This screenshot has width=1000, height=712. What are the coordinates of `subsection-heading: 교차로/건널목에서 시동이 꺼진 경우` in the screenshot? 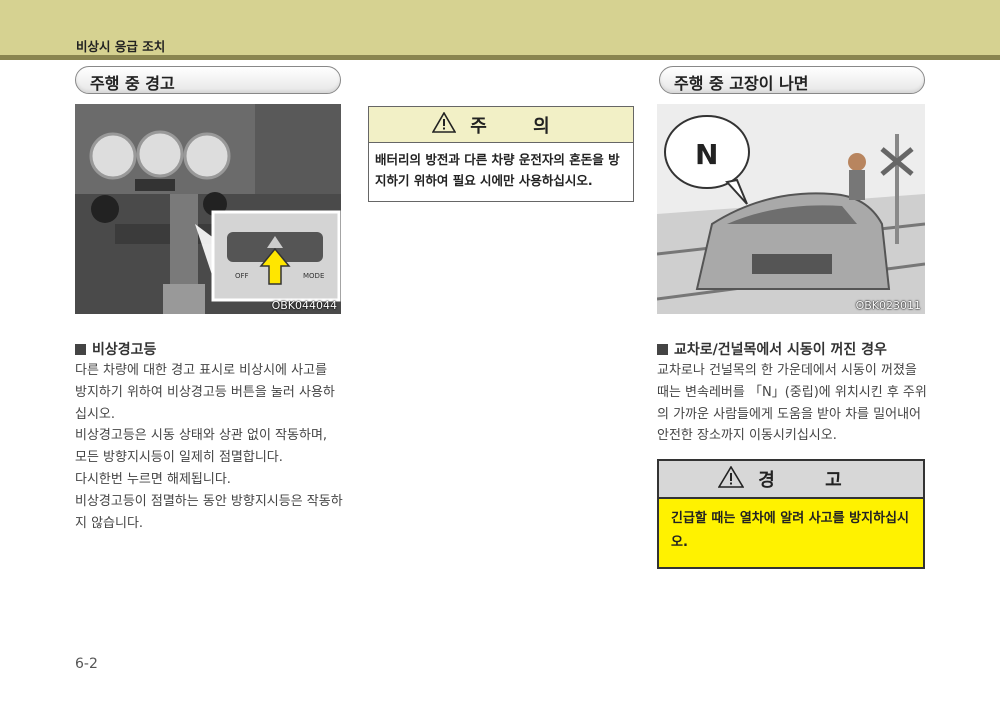 It's located at (772, 349).